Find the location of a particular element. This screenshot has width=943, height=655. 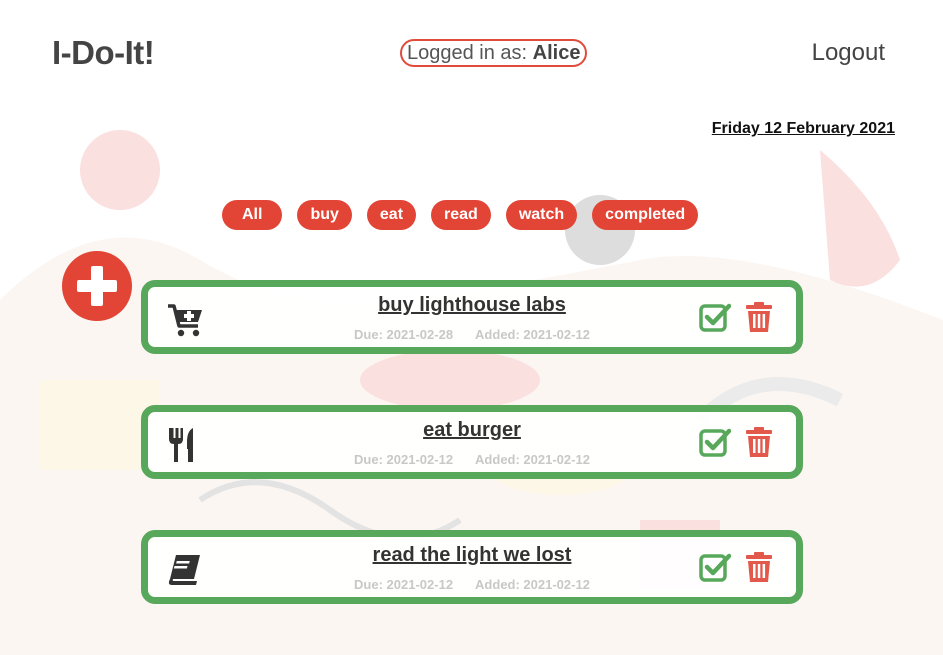

filter-completed: completed is located at coordinates (645, 215).